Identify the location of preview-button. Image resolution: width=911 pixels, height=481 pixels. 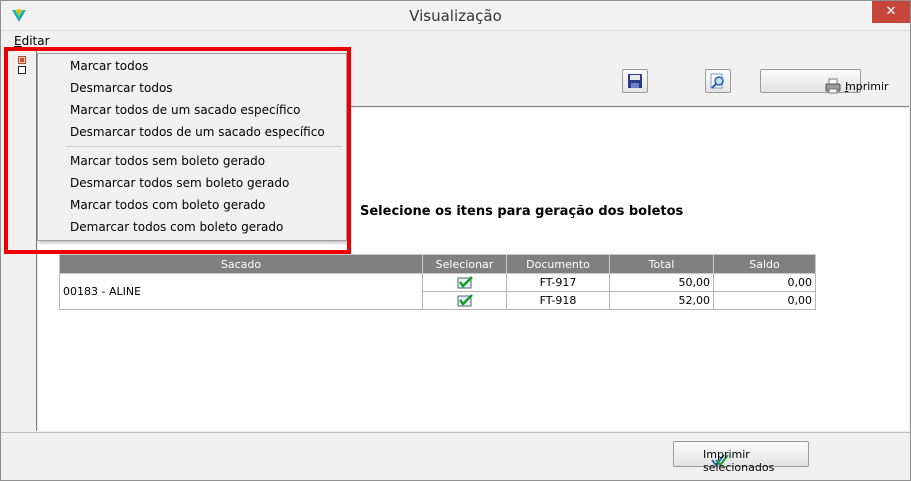
(718, 81).